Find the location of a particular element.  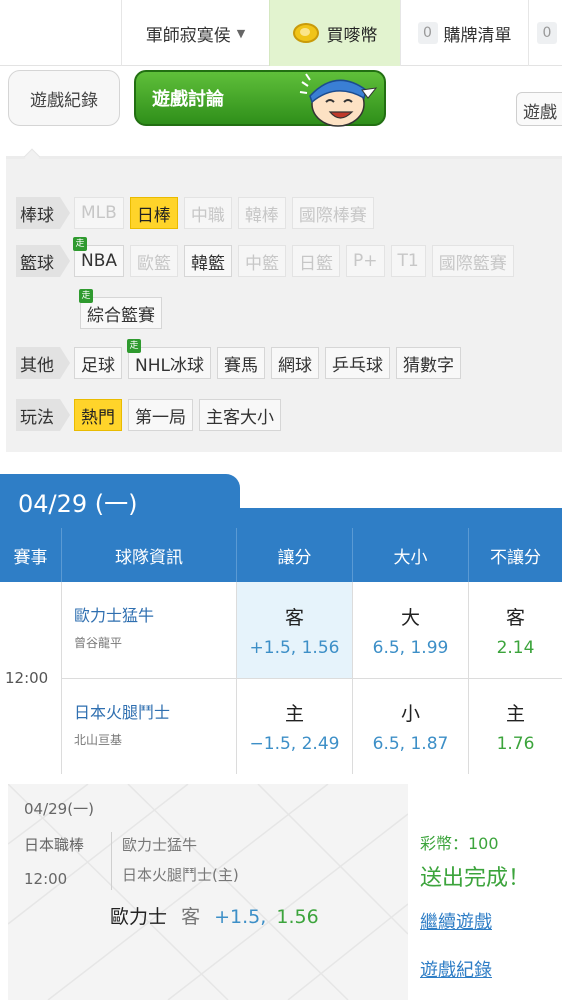

filter-row-play: 玩法 熱門 第一局 主客大小 is located at coordinates (151, 415).